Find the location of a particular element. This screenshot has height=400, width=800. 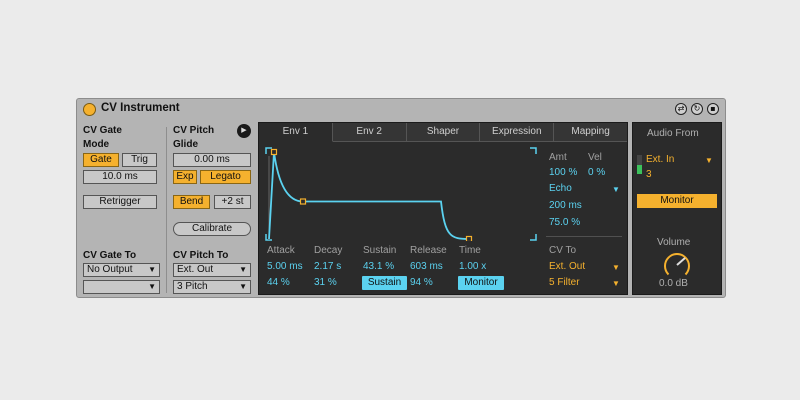

echo-time-value: 200 ms is located at coordinates (565, 205).